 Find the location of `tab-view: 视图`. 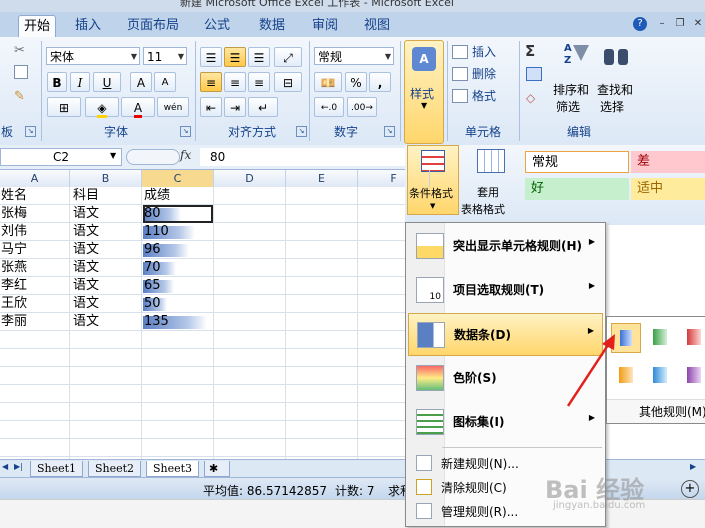

tab-view: 视图 is located at coordinates (377, 26).